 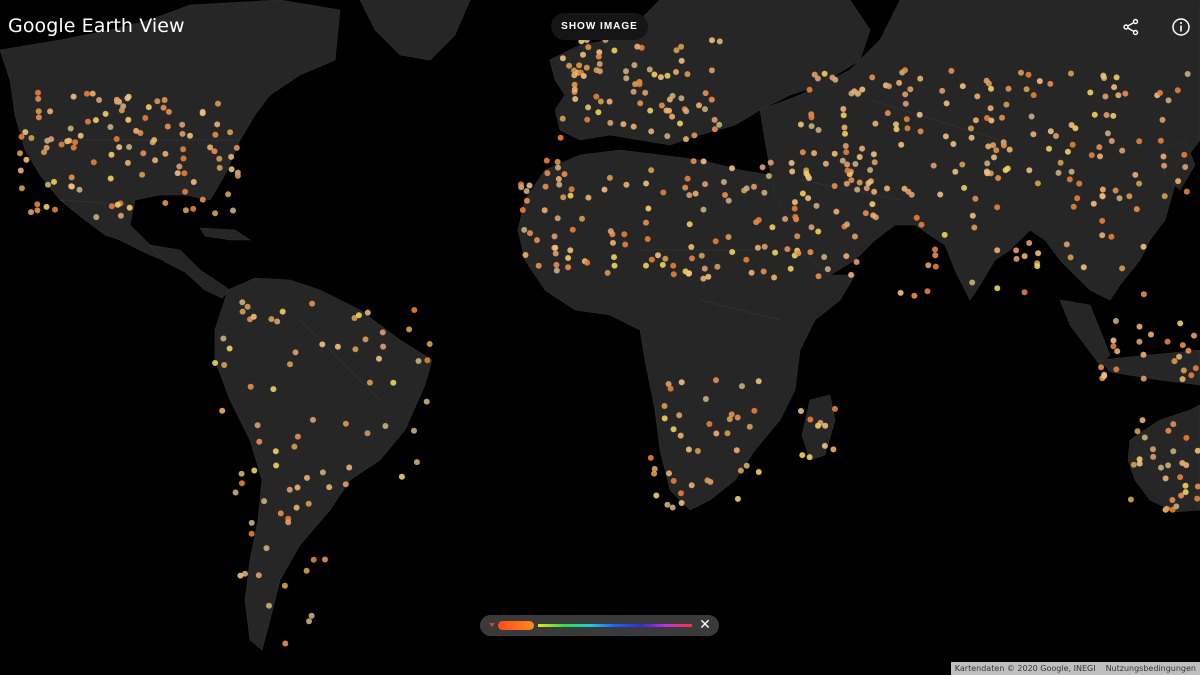 I want to click on share-button, so click(x=1131, y=27).